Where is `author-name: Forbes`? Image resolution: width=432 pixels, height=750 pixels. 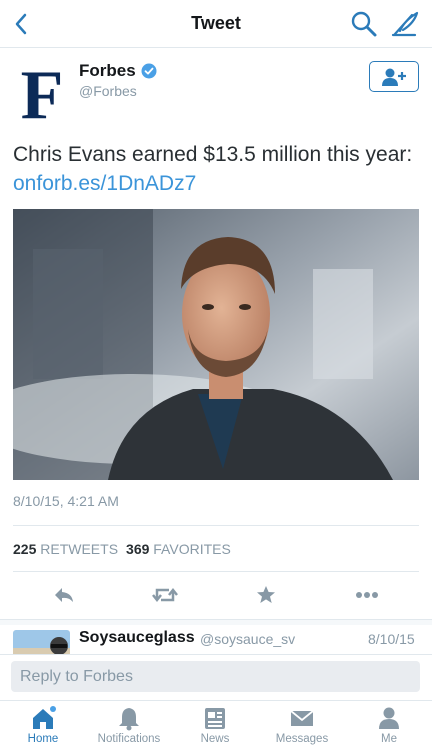 author-name: Forbes is located at coordinates (118, 71).